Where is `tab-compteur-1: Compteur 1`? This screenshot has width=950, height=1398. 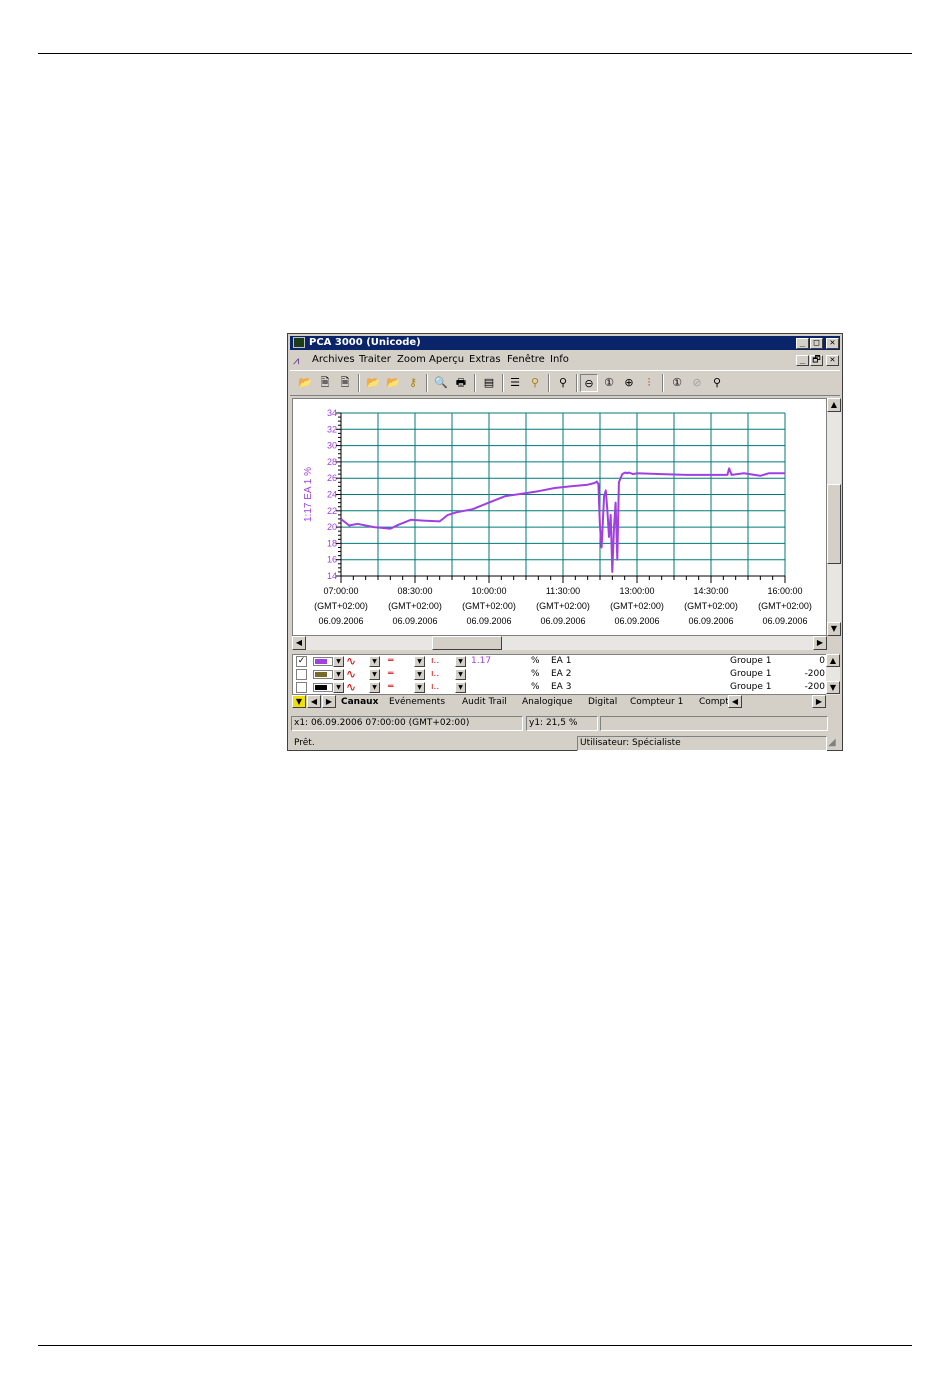
tab-compteur-1: Compteur 1 is located at coordinates (656, 702).